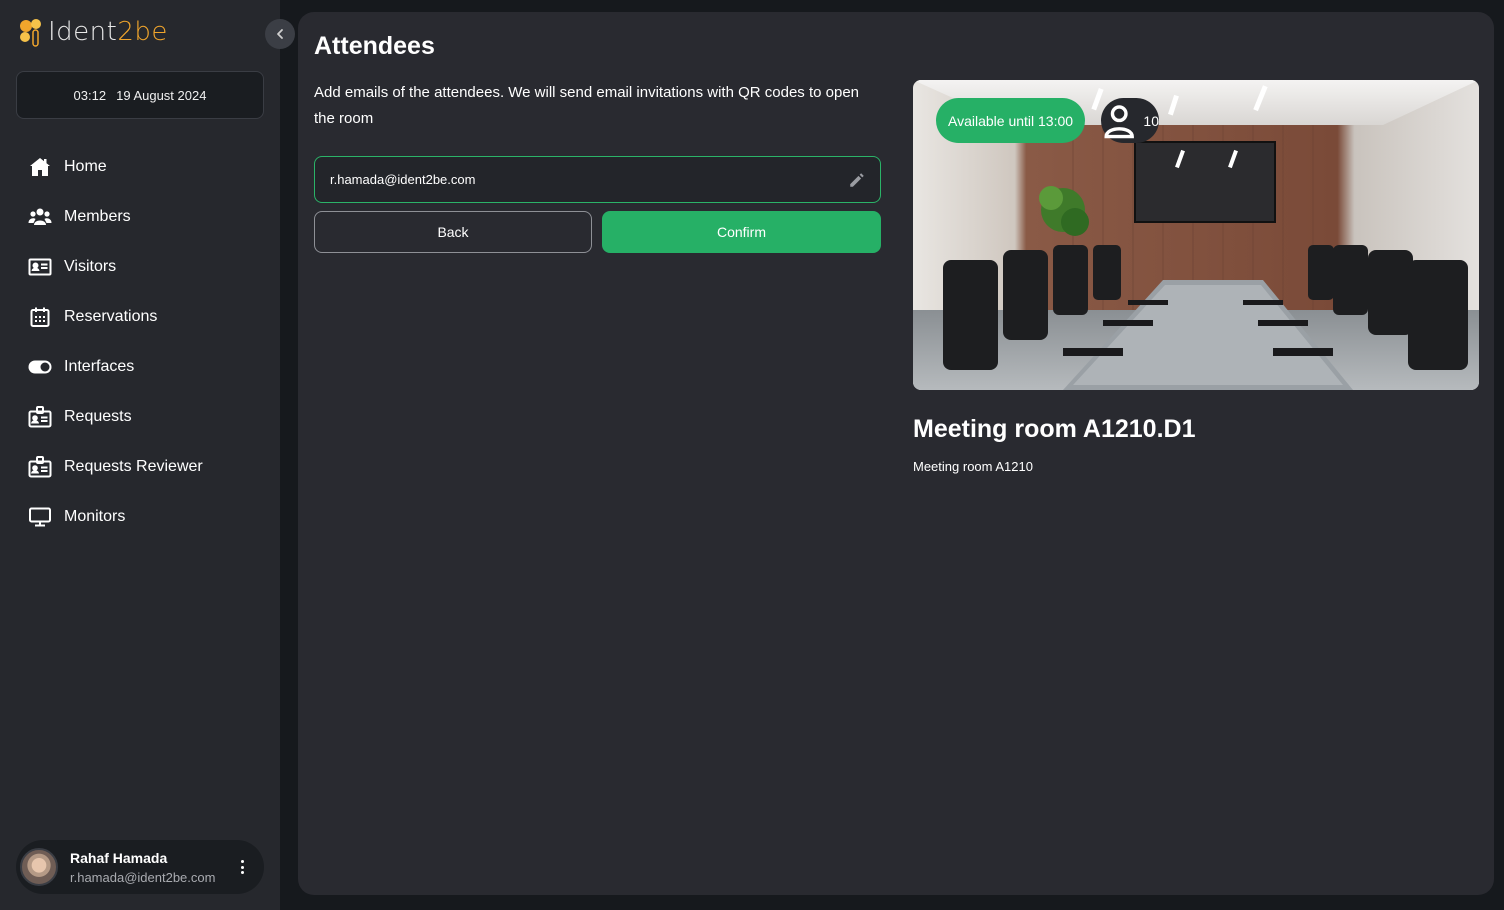 This screenshot has height=910, width=1504. Describe the element at coordinates (597, 179) in the screenshot. I see `email-field: r.hamada@ident2be.com` at that location.